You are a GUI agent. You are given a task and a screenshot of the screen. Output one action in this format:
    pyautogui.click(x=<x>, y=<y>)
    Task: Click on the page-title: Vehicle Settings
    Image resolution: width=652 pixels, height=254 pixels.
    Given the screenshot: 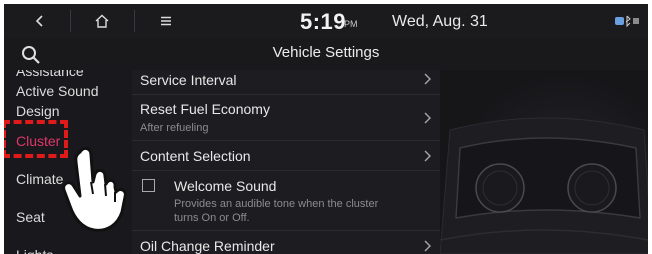 What is the action you would take?
    pyautogui.click(x=326, y=52)
    